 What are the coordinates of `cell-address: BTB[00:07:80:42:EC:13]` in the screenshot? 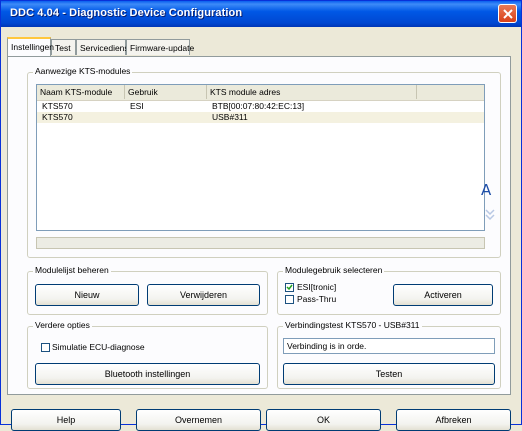 It's located at (258, 106).